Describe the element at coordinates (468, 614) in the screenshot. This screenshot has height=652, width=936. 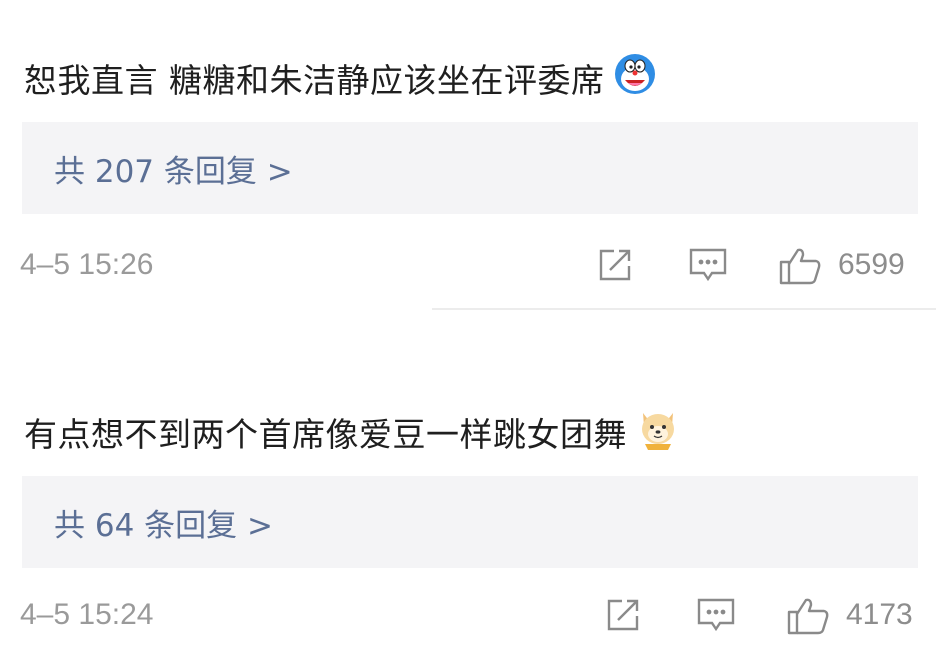
I see `comment-meta-row: 4–5 15:24 4173` at that location.